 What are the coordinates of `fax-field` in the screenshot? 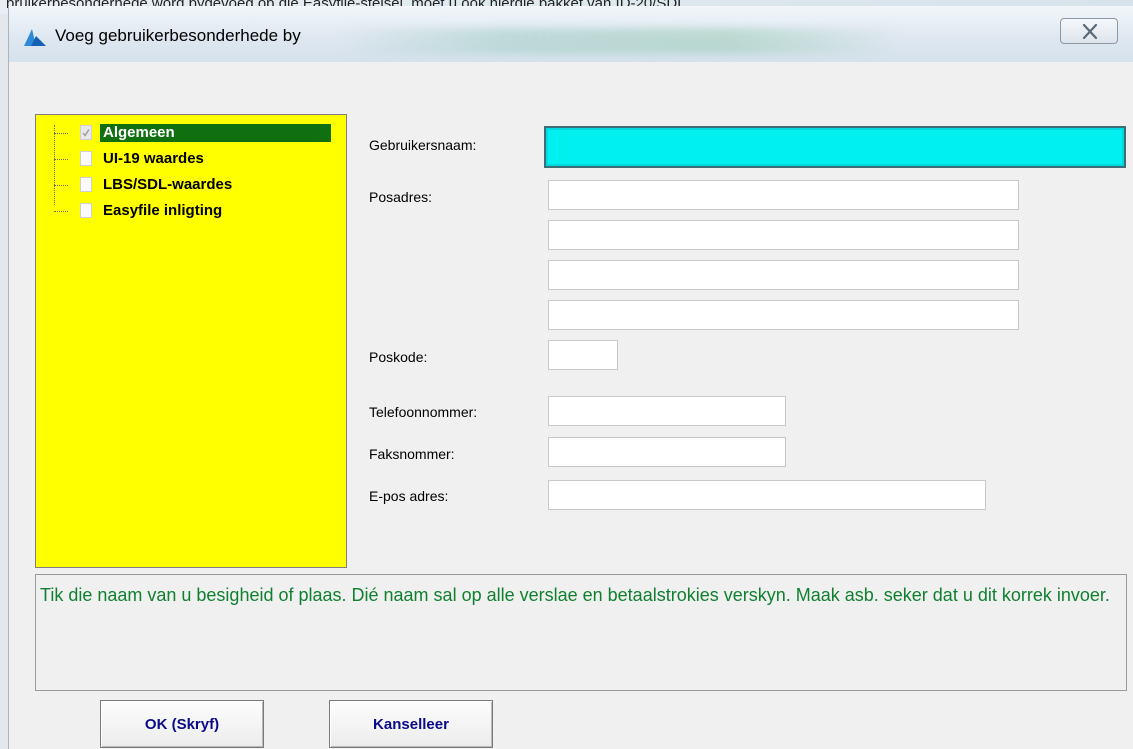 It's located at (667, 452).